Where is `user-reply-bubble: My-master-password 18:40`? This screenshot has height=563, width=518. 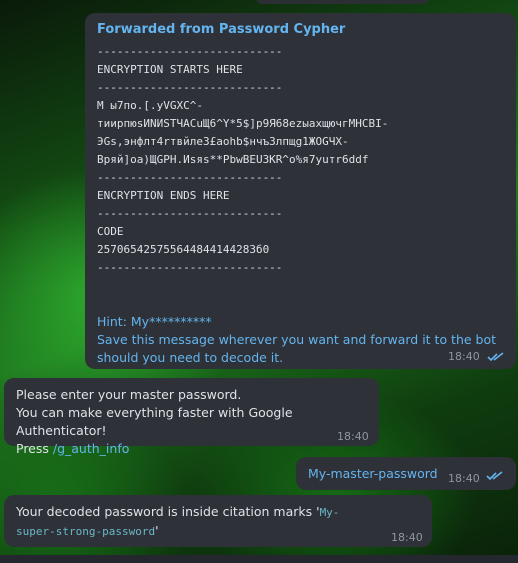 user-reply-bubble: My-master-password 18:40 is located at coordinates (406, 473).